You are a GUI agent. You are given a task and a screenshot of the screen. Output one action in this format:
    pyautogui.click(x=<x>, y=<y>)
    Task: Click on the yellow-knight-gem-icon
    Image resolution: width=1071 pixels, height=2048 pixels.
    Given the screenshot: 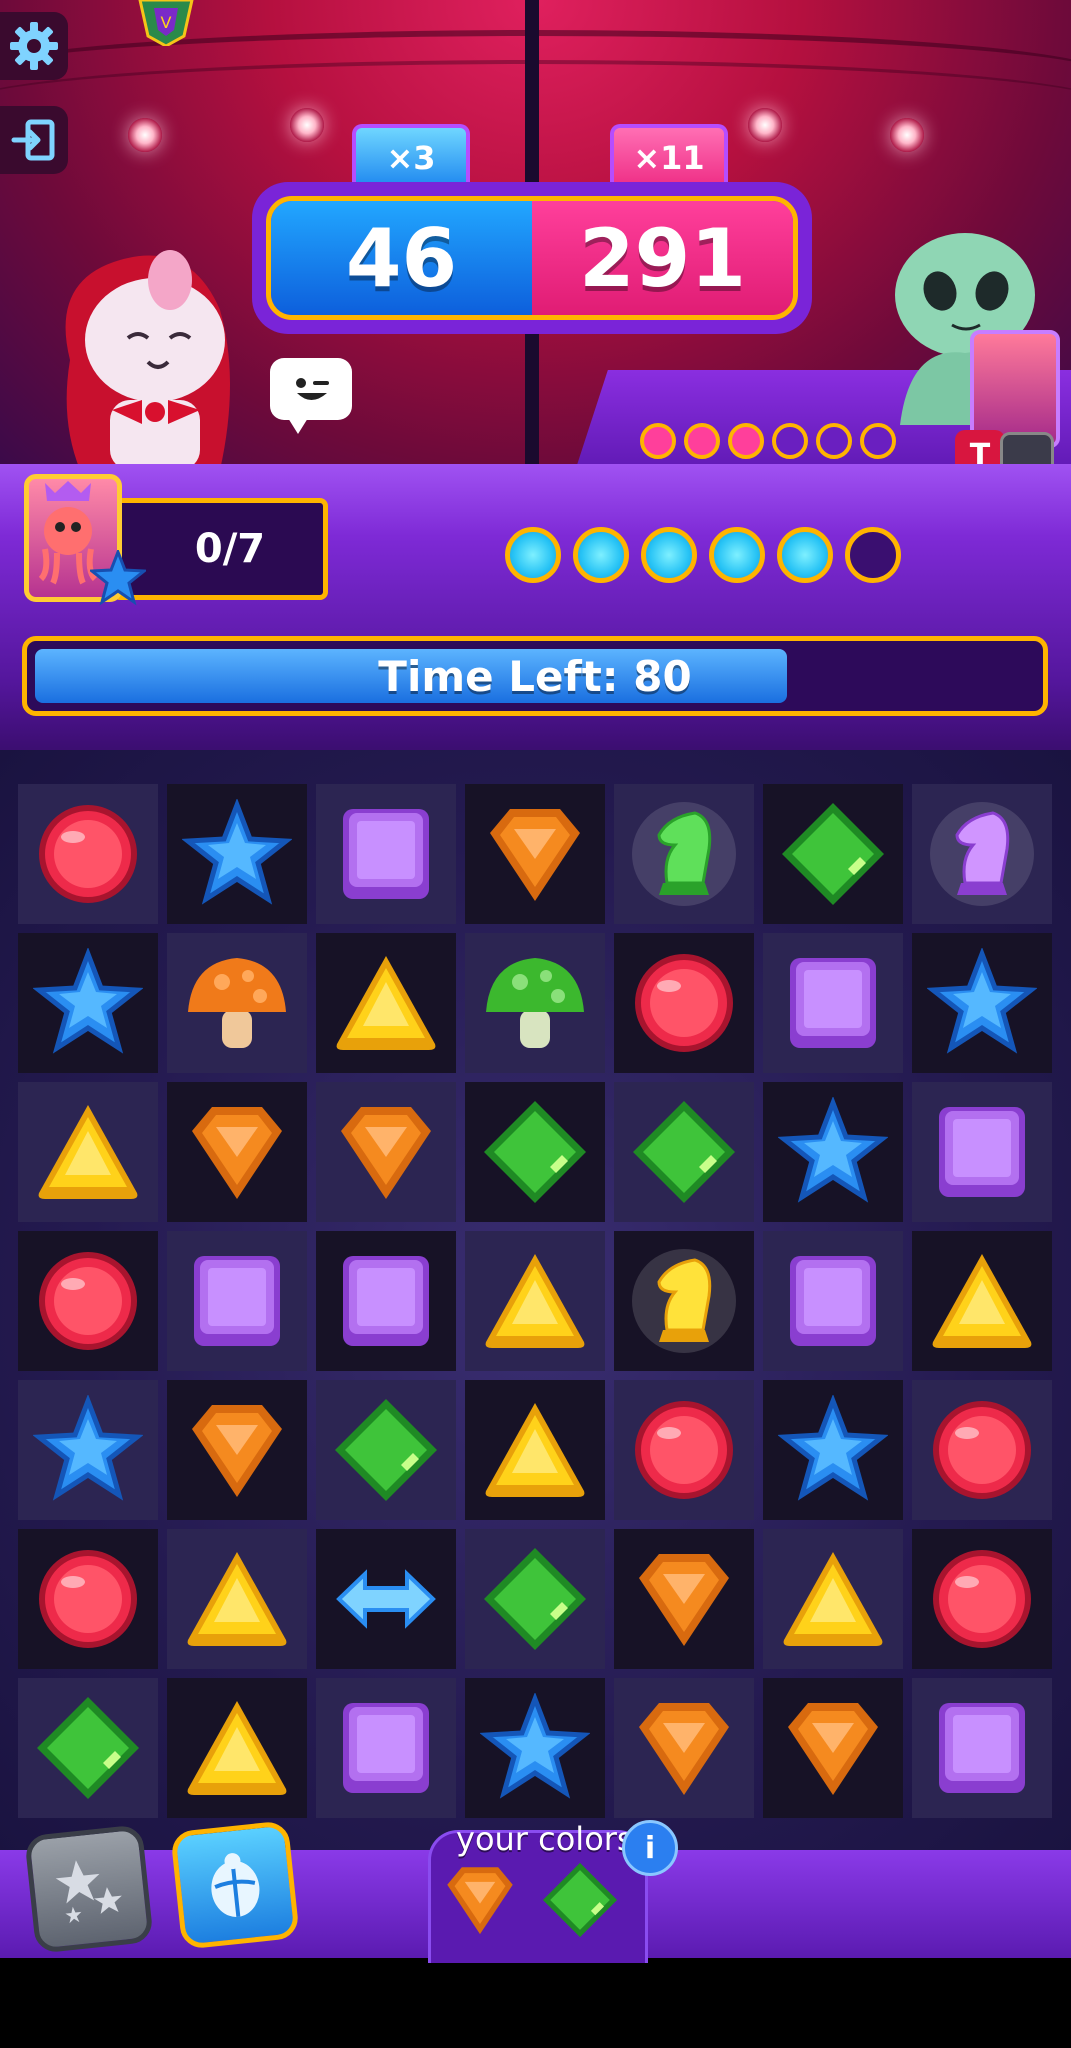 What is the action you would take?
    pyautogui.click(x=684, y=1301)
    